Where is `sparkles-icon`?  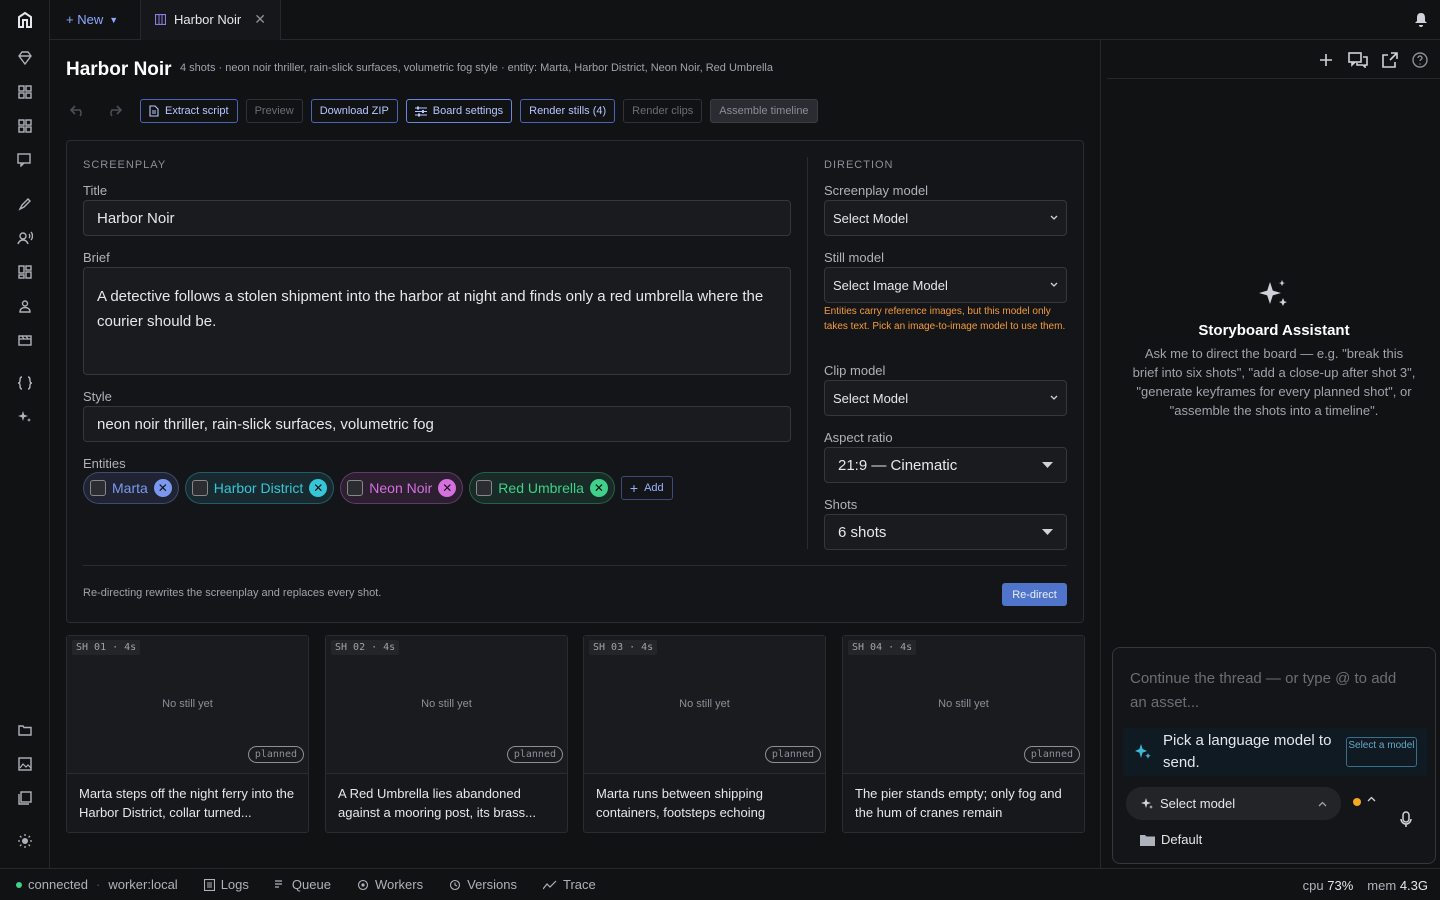
sparkles-icon is located at coordinates (25, 417).